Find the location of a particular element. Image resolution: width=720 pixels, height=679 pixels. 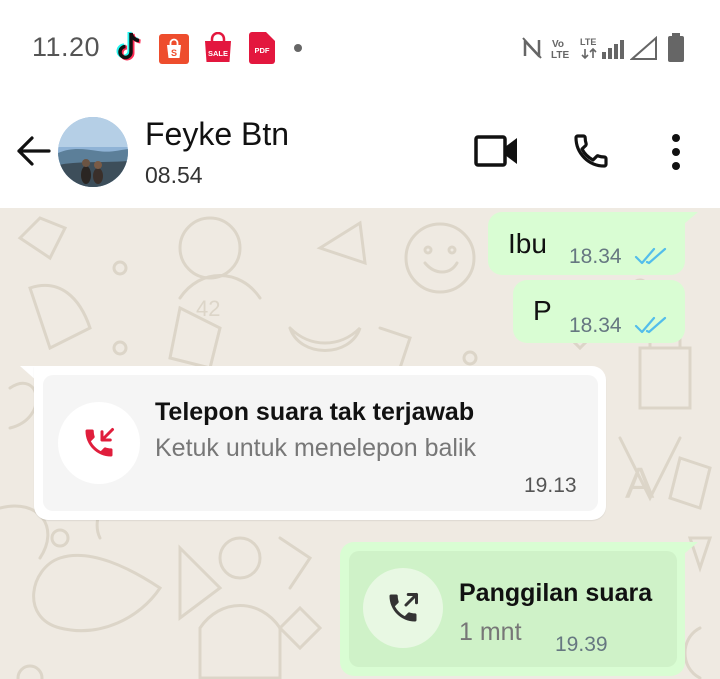

message-text: P is located at coordinates (542, 310).